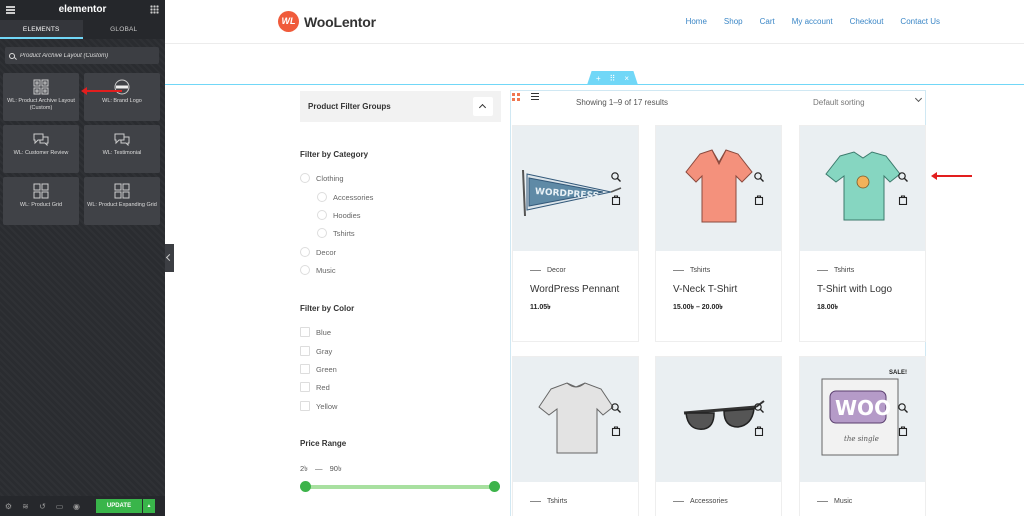 The image size is (1024, 516). Describe the element at coordinates (8, 506) in the screenshot. I see `settings-icon: ⚙` at that location.